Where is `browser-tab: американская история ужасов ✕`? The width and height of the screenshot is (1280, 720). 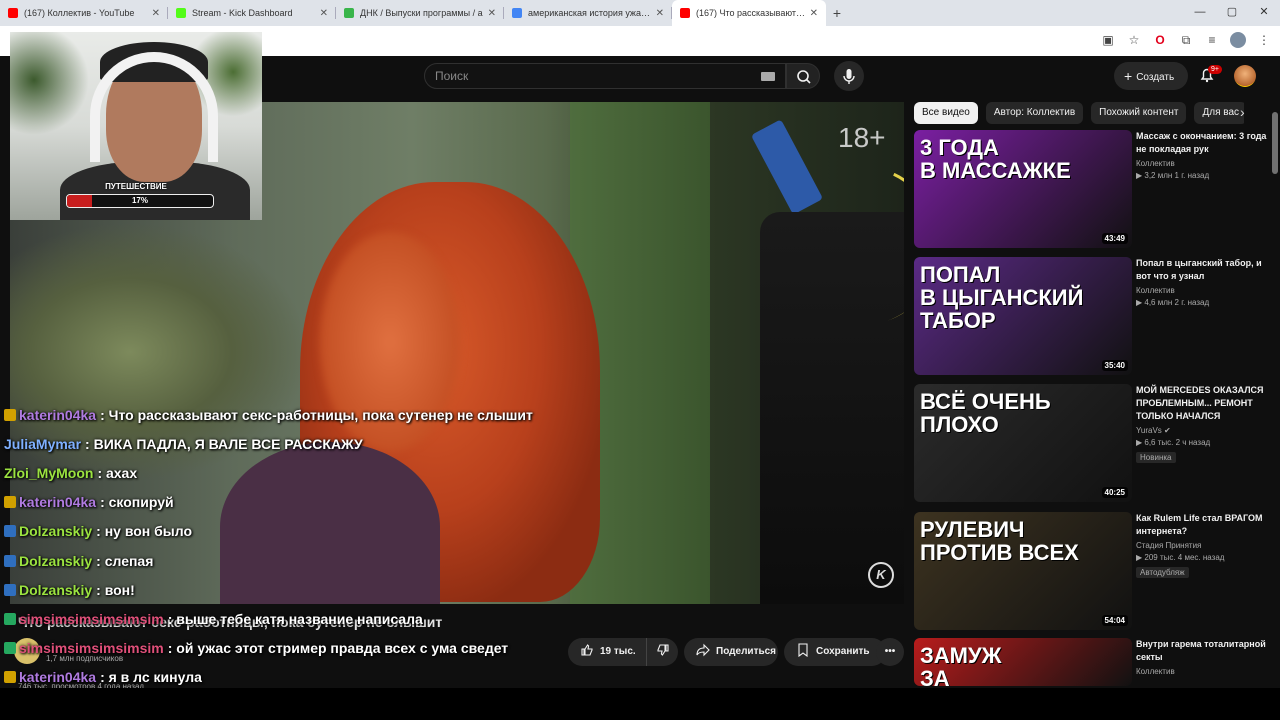
browser-tab: американская история ужасов ✕ is located at coordinates (588, 13).